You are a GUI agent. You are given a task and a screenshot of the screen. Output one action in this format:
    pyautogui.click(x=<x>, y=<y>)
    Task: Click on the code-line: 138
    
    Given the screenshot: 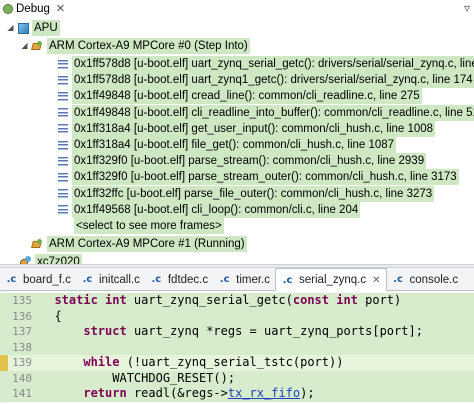 What is the action you would take?
    pyautogui.click(x=237, y=347)
    